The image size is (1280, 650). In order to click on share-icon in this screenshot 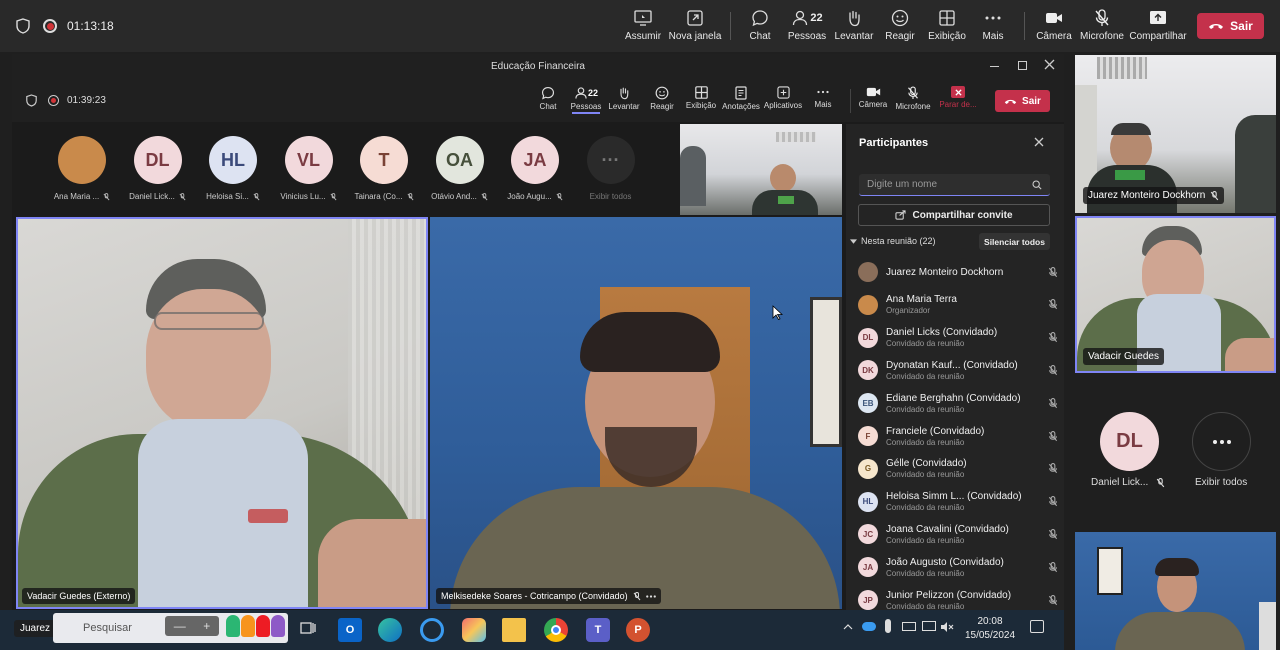, I will do `click(1158, 18)`.